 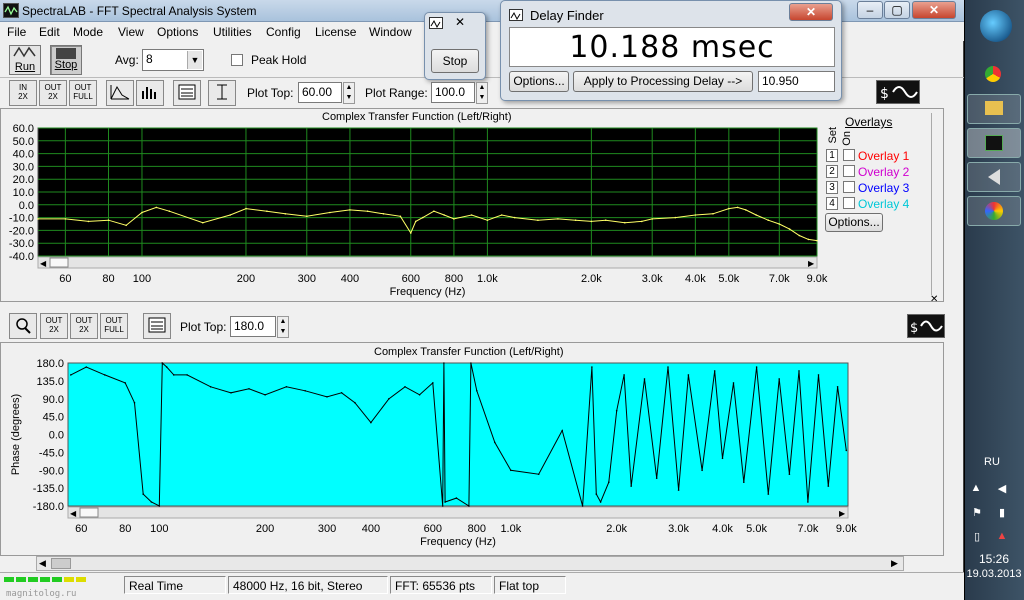 What do you see at coordinates (994, 177) in the screenshot?
I see `taskbar-audio` at bounding box center [994, 177].